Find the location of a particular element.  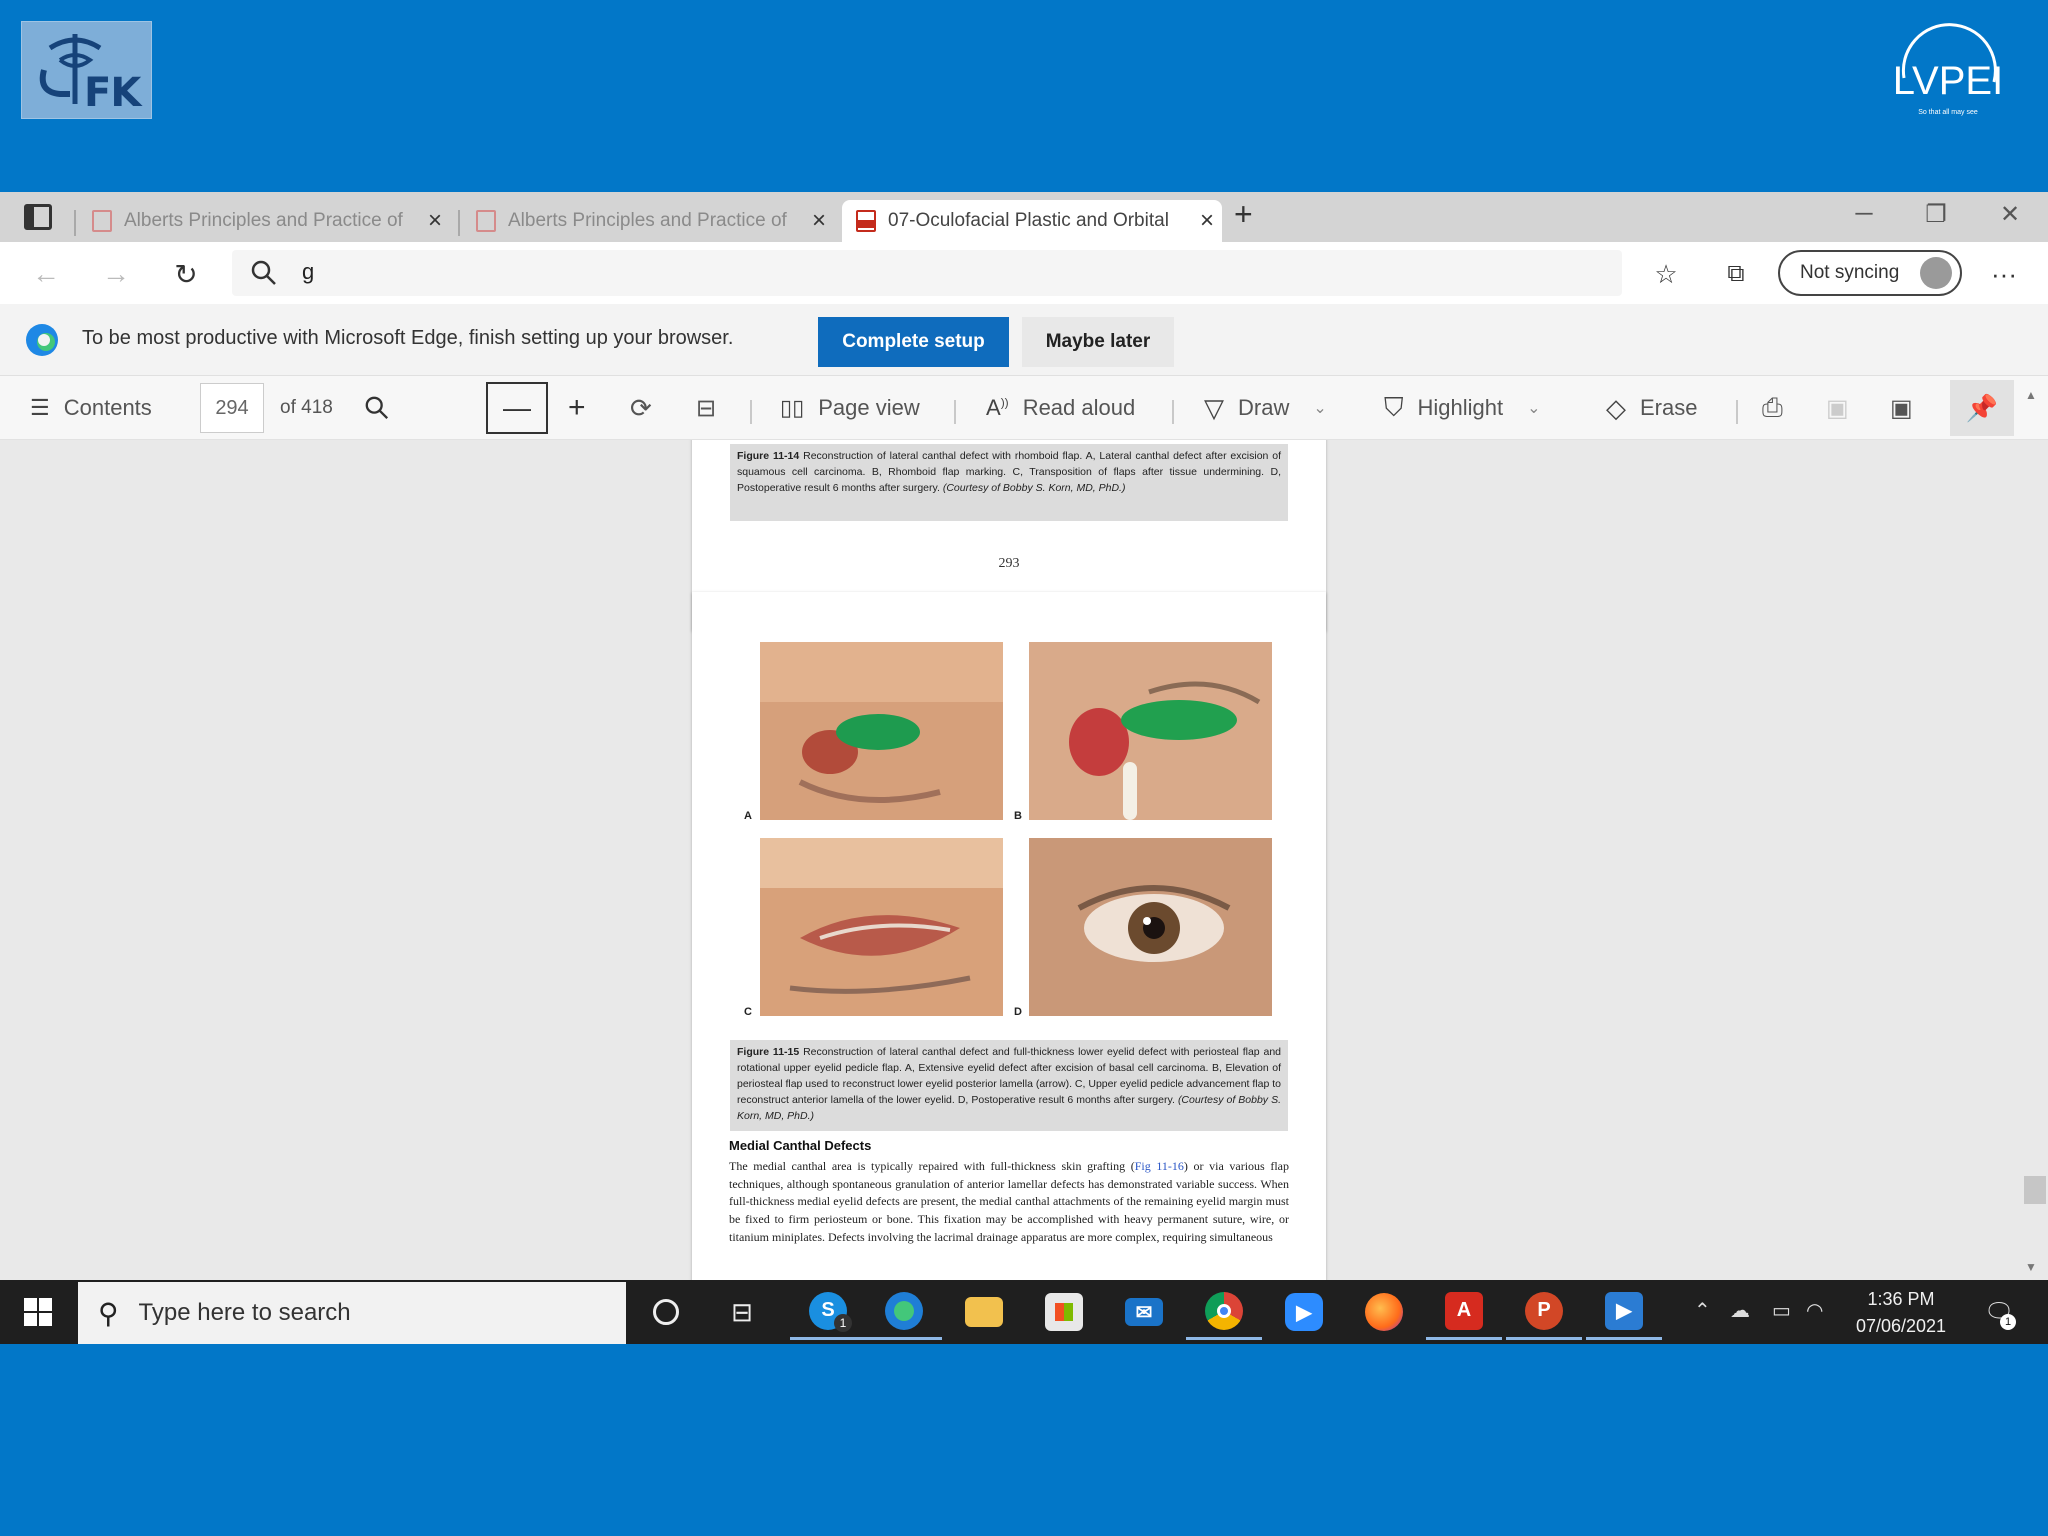

read-aloud-icon: A)) is located at coordinates (997, 407).